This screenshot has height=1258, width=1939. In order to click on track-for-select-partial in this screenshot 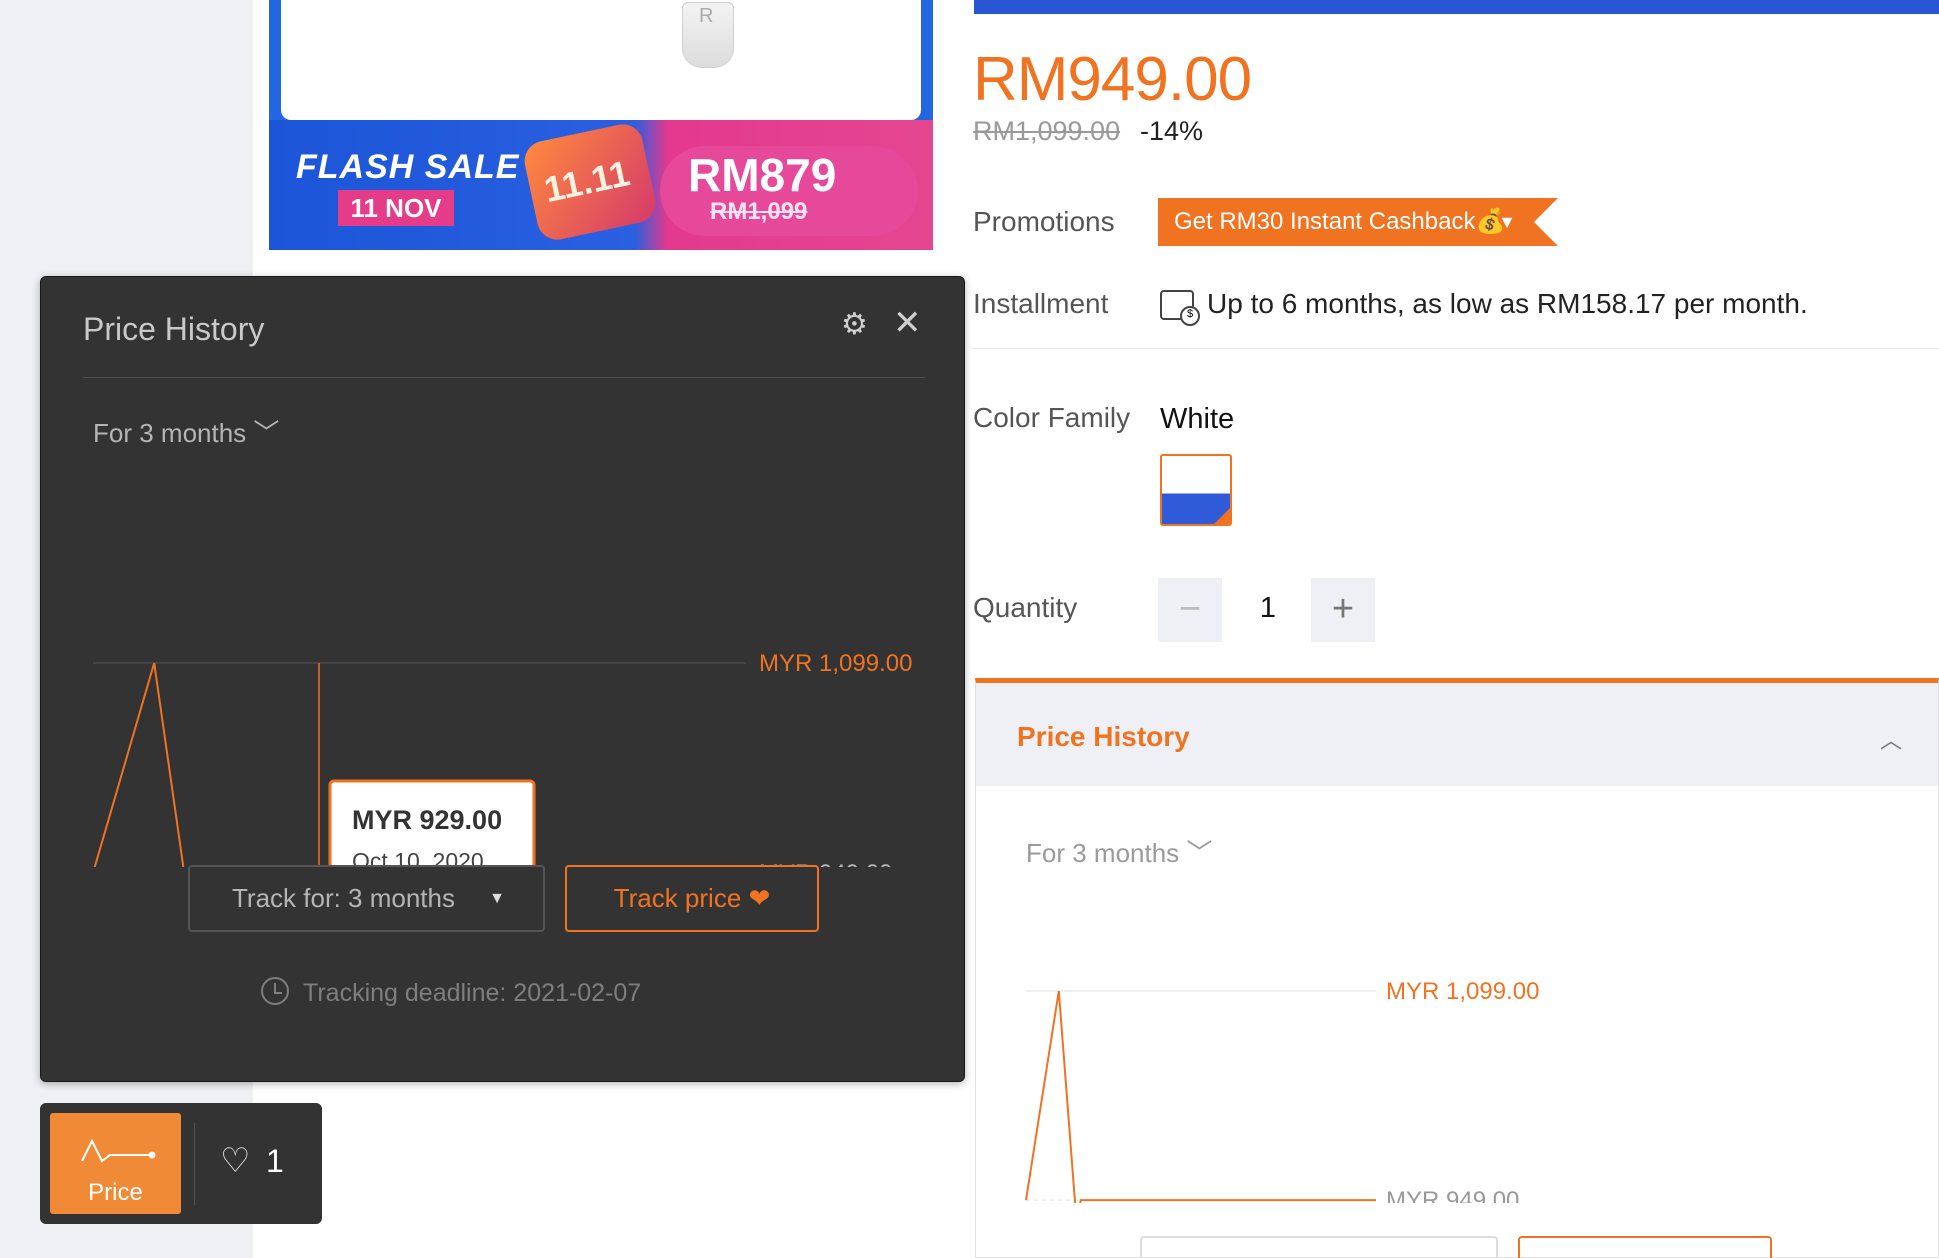, I will do `click(1319, 1247)`.